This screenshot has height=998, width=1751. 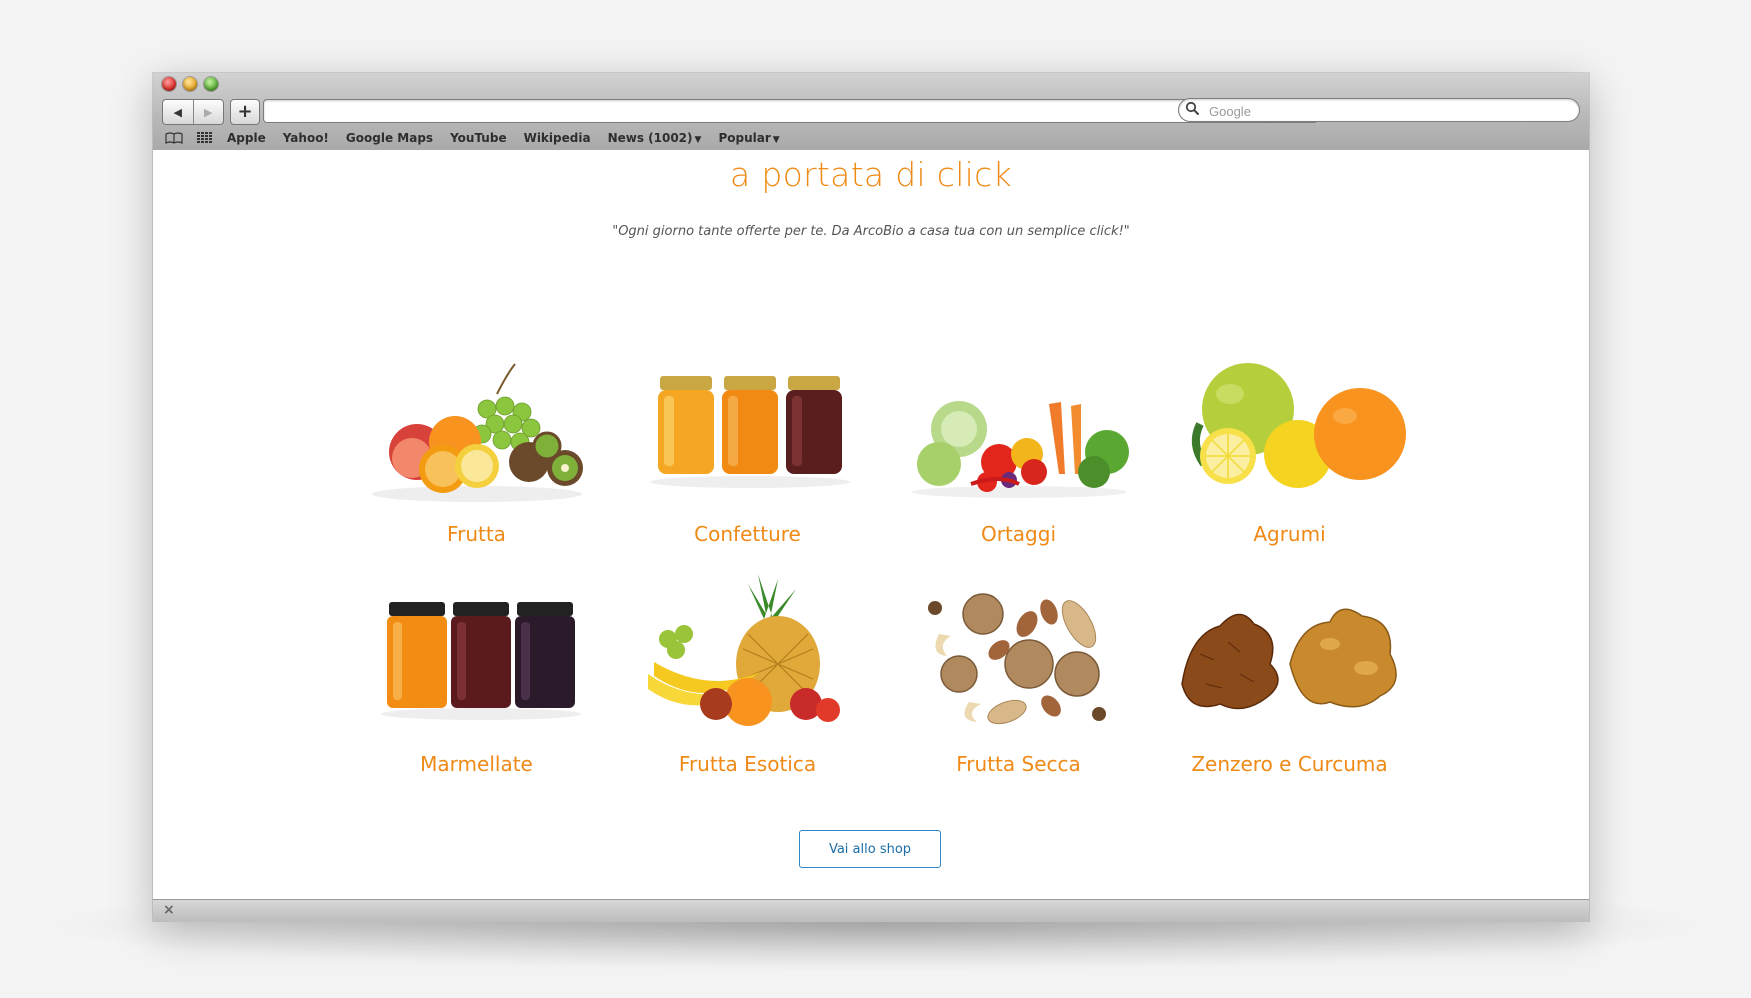 I want to click on address-bar: ↻, so click(x=790, y=111).